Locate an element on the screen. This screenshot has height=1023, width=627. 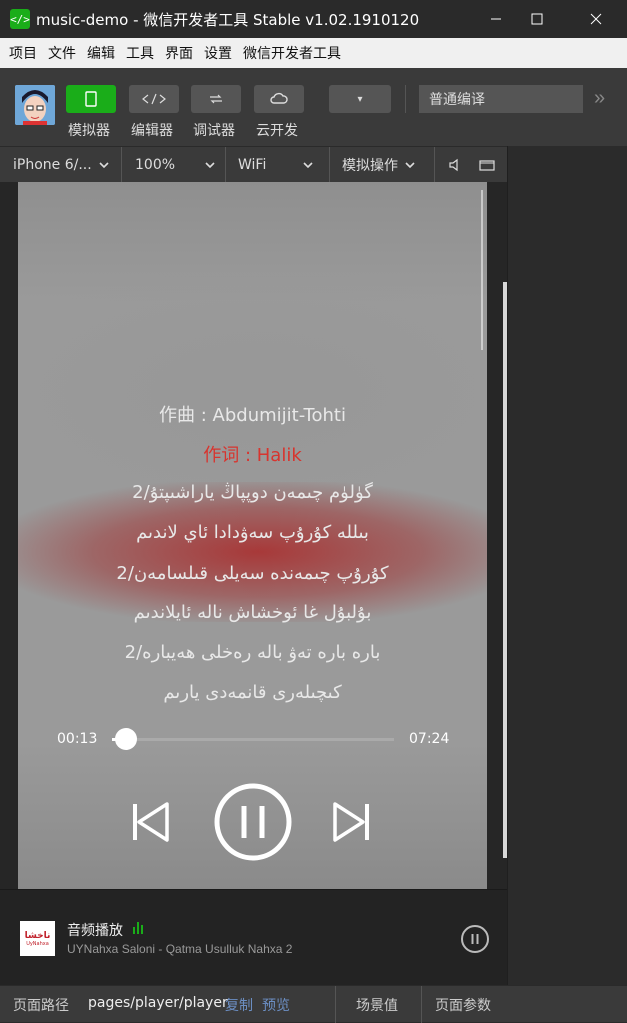
mini-pause-button is located at coordinates (475, 939).